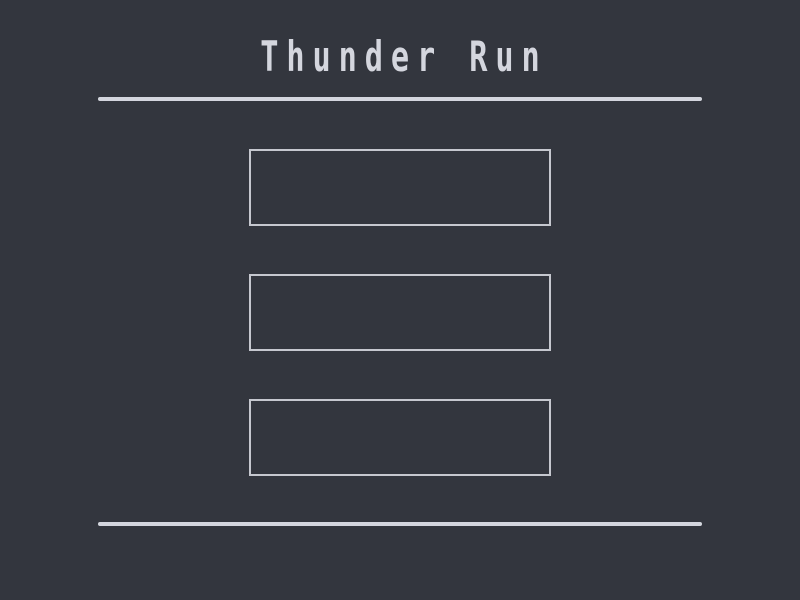  I want to click on bottom-divider, so click(400, 524).